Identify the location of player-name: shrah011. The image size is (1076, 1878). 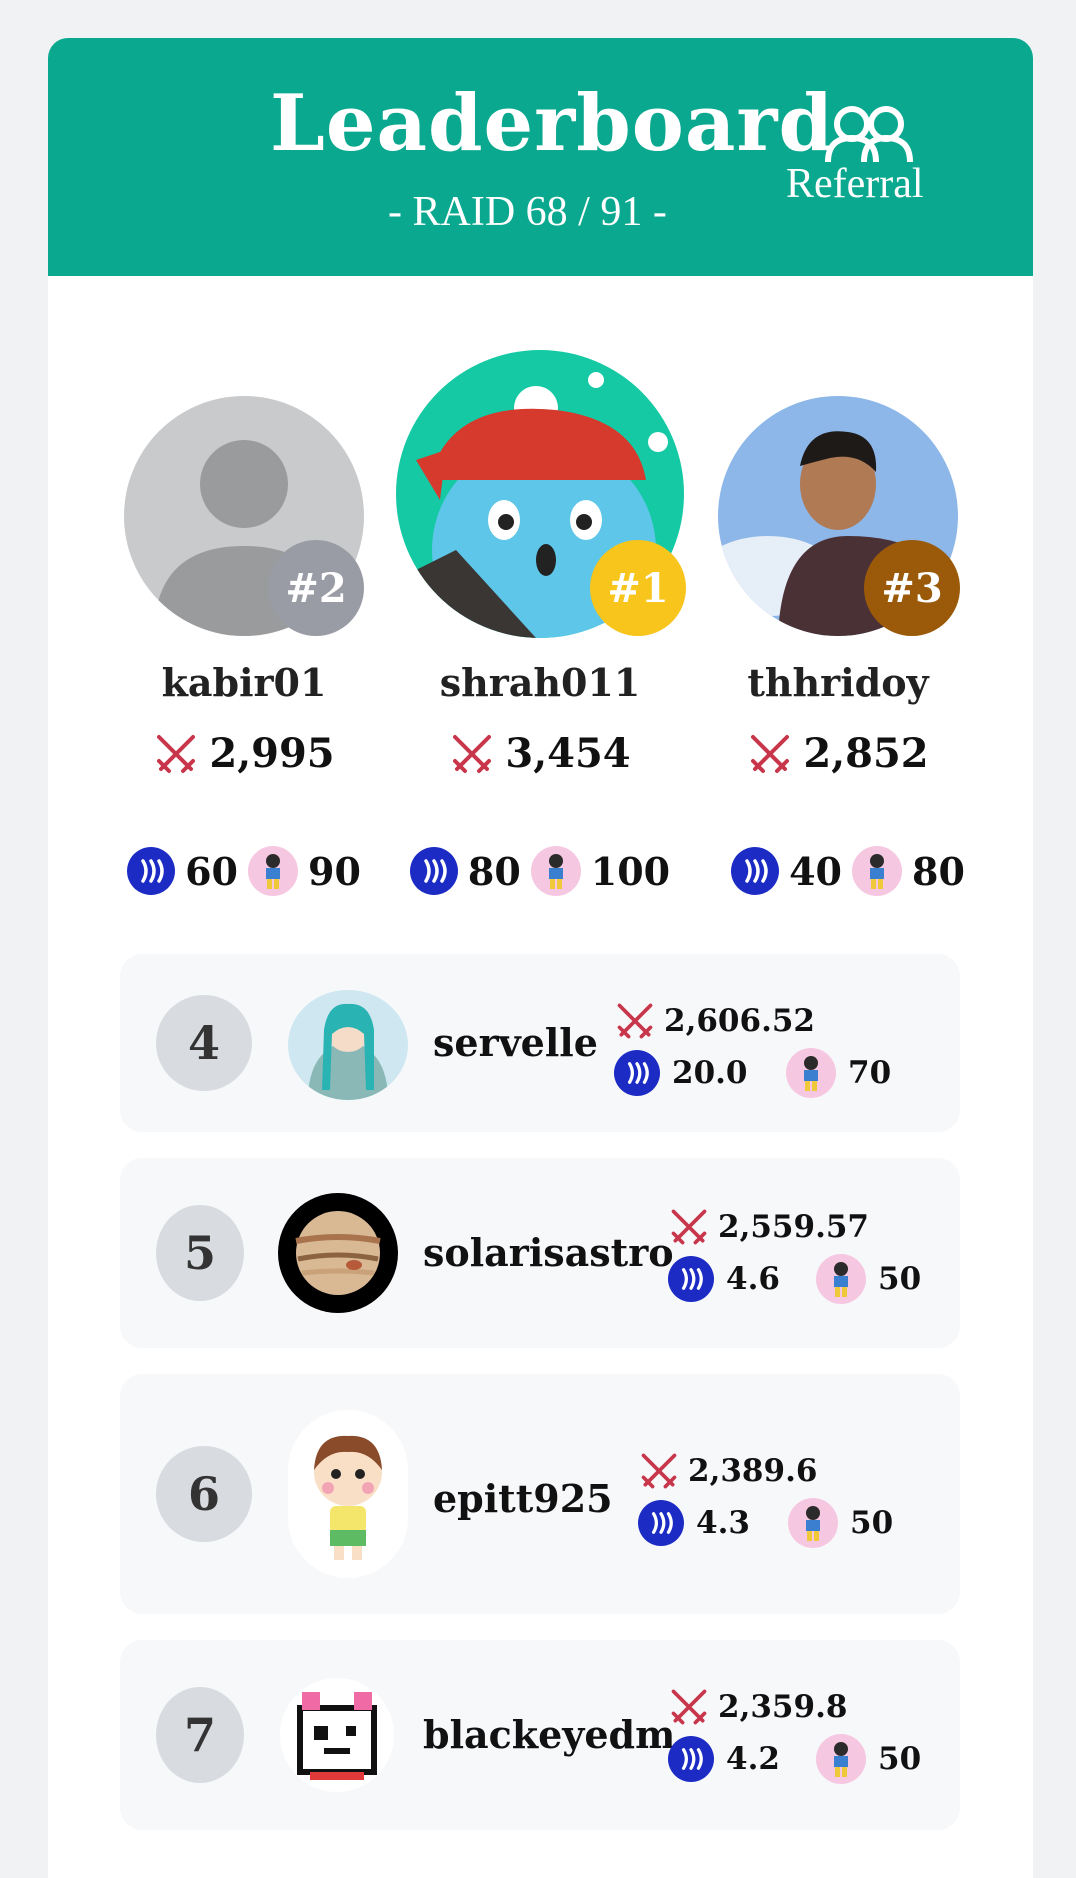
(540, 682).